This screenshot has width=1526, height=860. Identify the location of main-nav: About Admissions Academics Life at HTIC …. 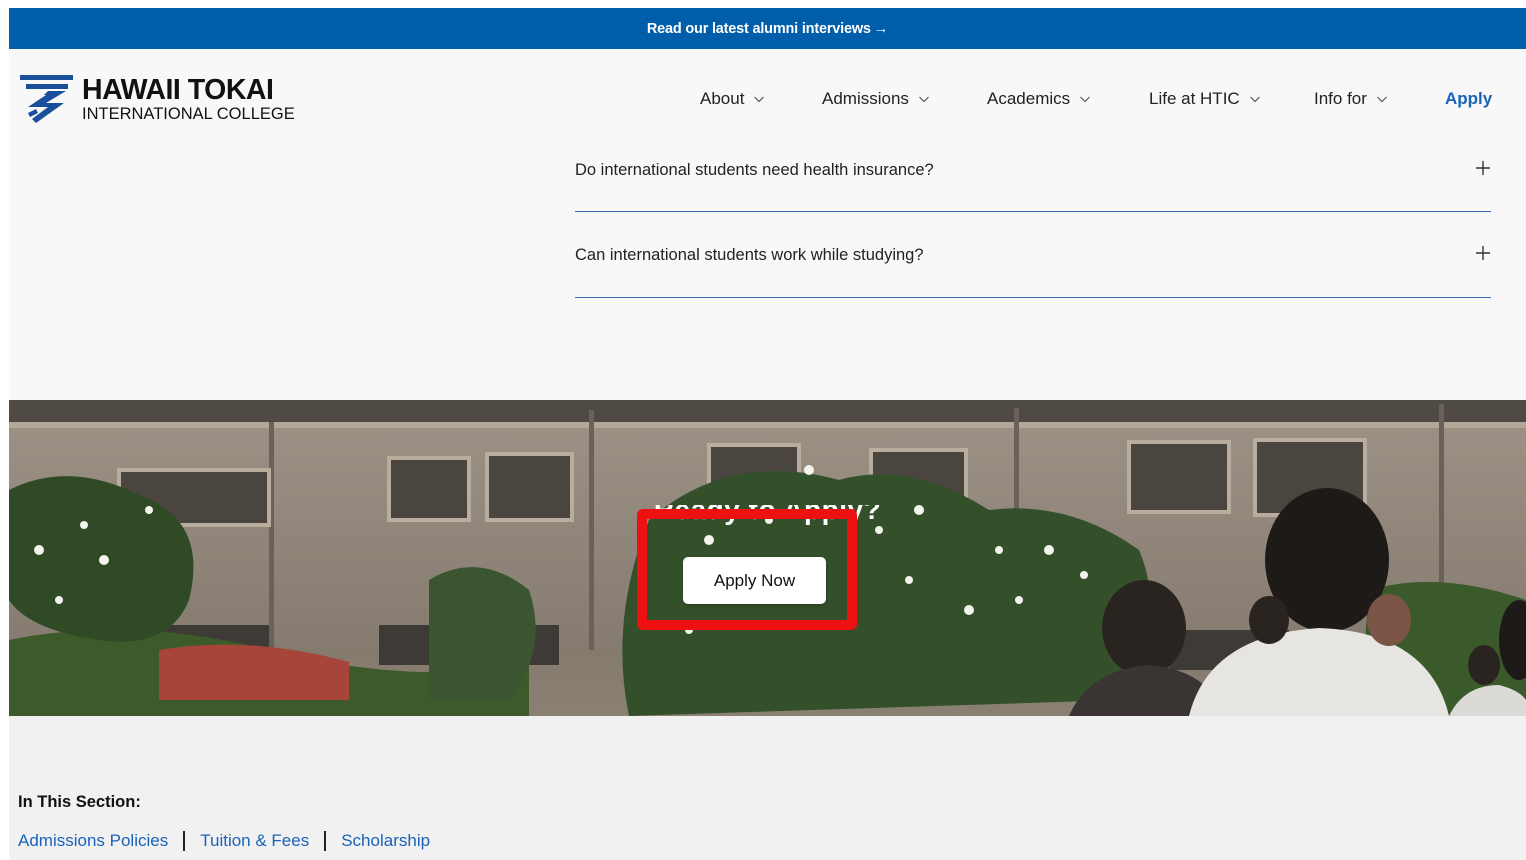
(767, 99).